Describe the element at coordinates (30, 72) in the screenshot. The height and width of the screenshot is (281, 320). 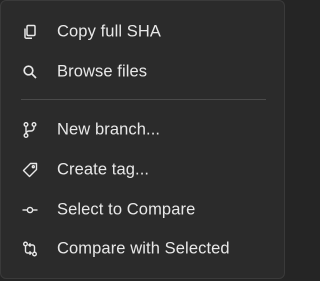
I see `search-icon` at that location.